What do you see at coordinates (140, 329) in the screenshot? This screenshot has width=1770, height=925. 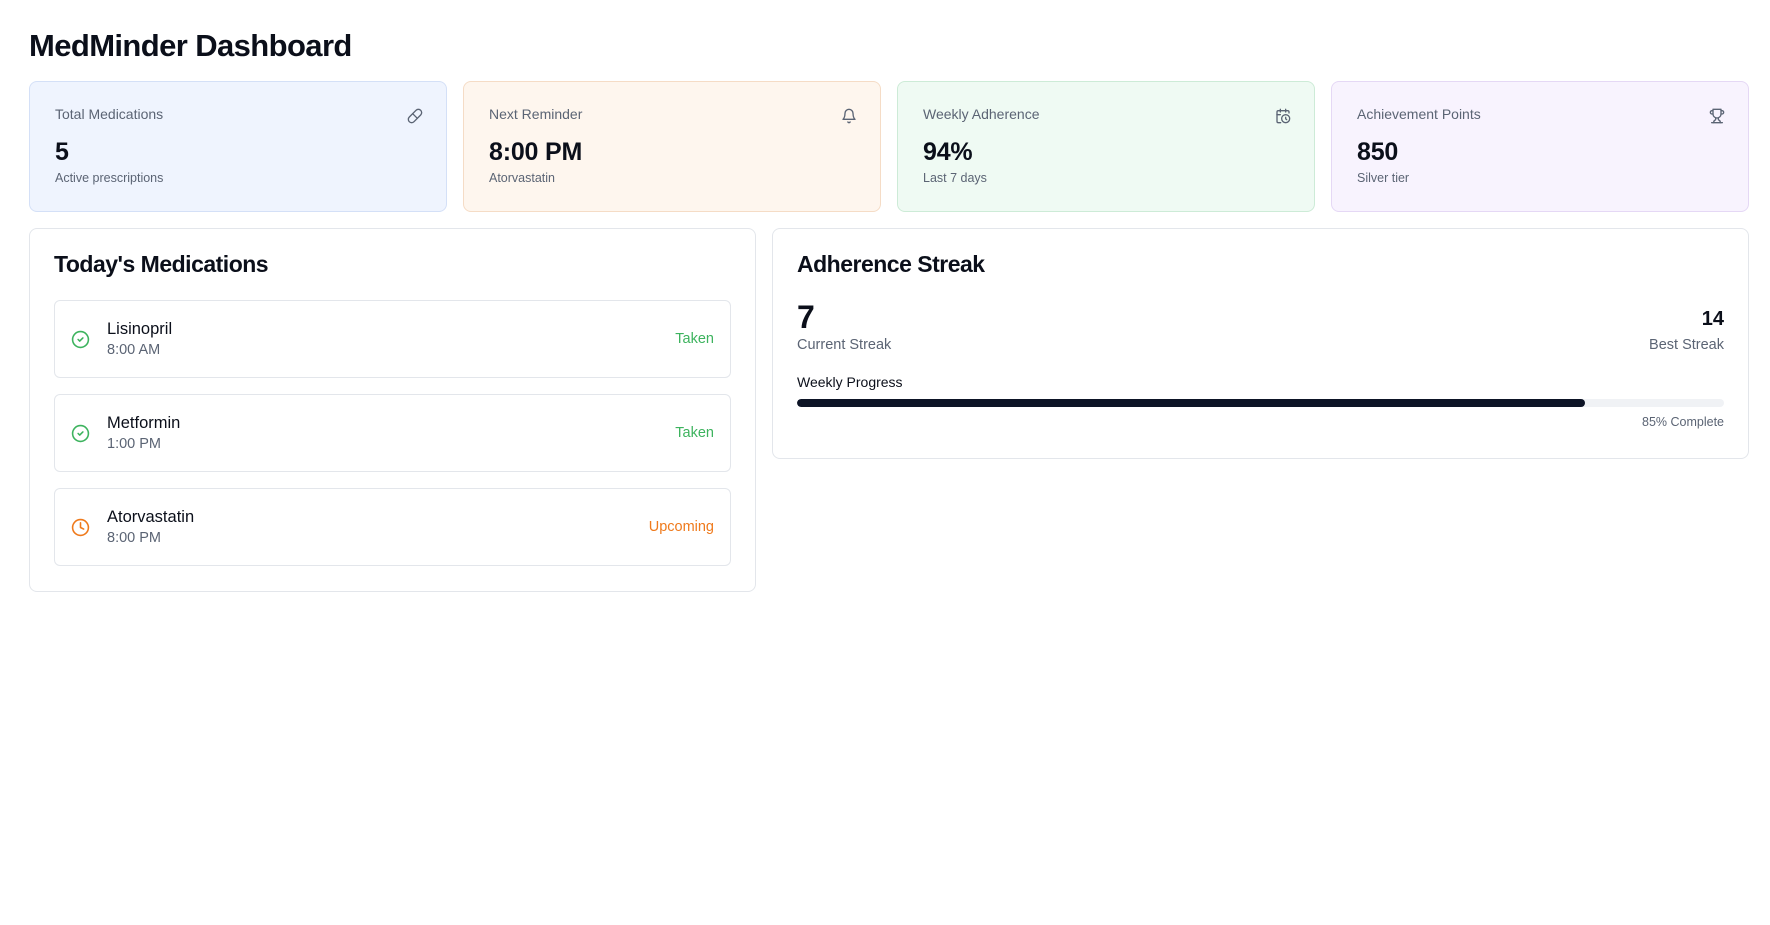 I see `medication-name: Lisinopril` at bounding box center [140, 329].